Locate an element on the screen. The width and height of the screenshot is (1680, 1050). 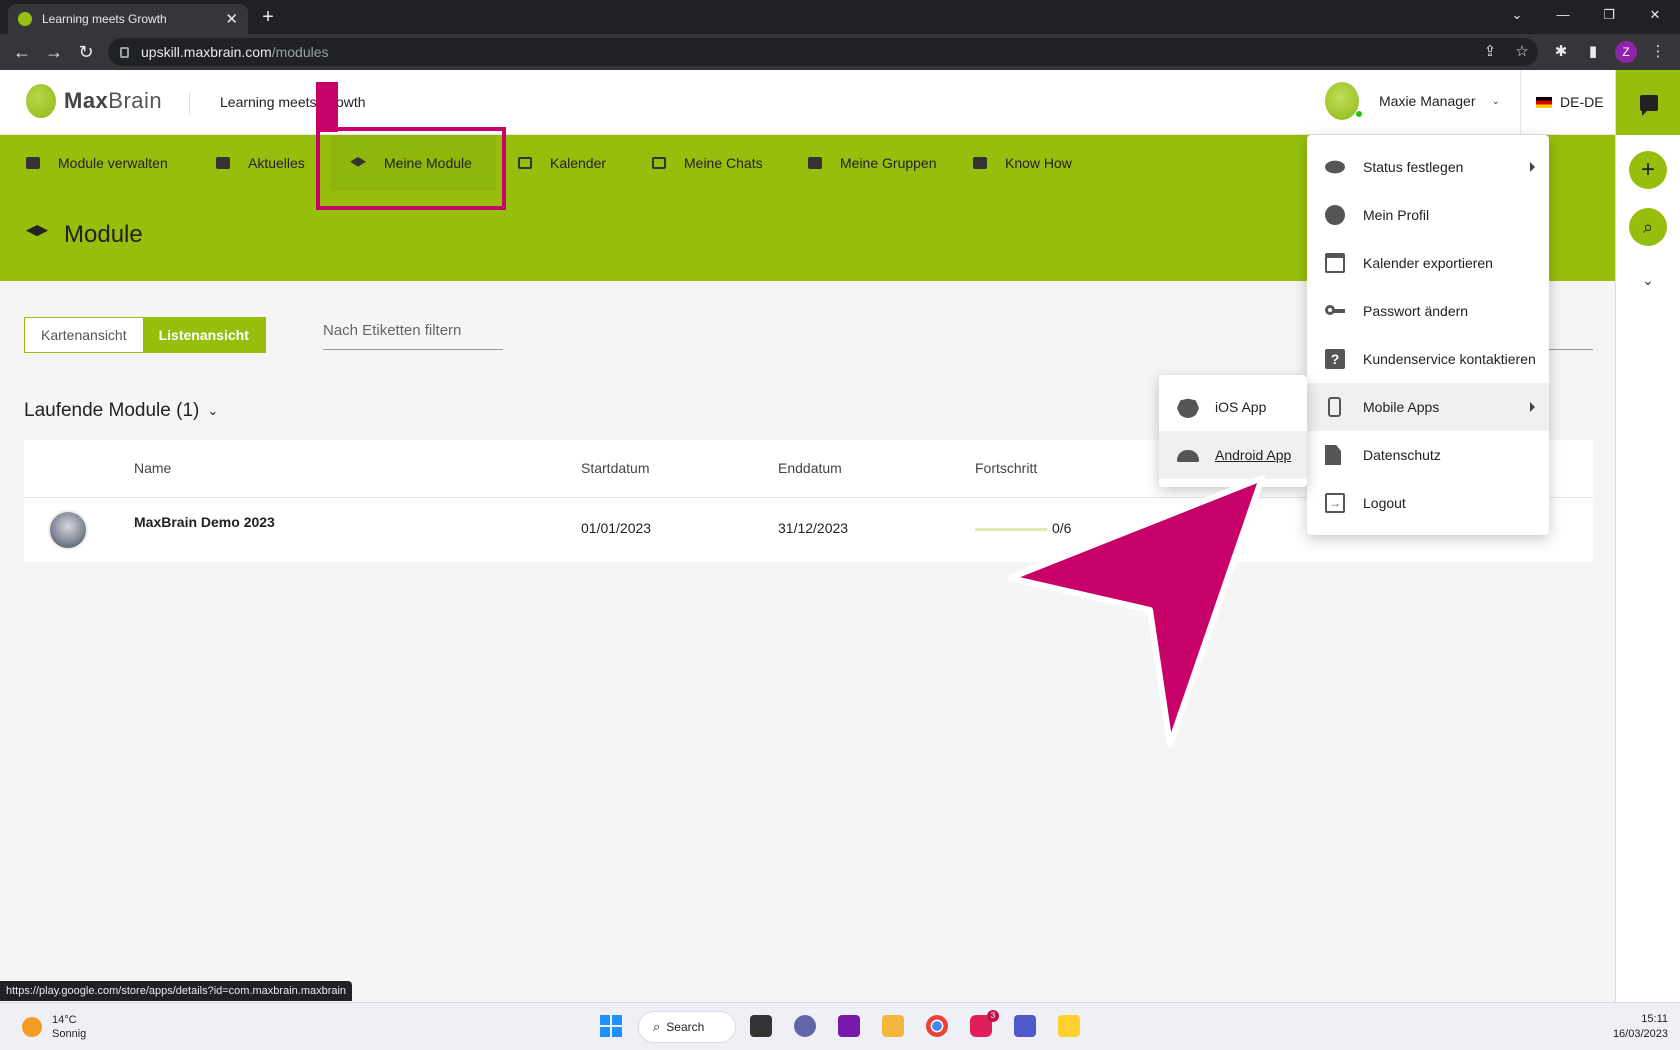
nav-kalender: Kalender is located at coordinates (562, 163).